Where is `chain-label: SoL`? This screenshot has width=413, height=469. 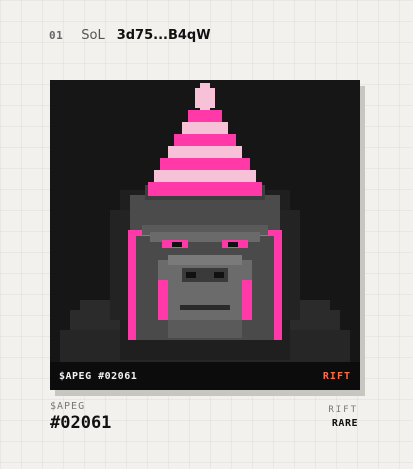 chain-label: SoL is located at coordinates (93, 35).